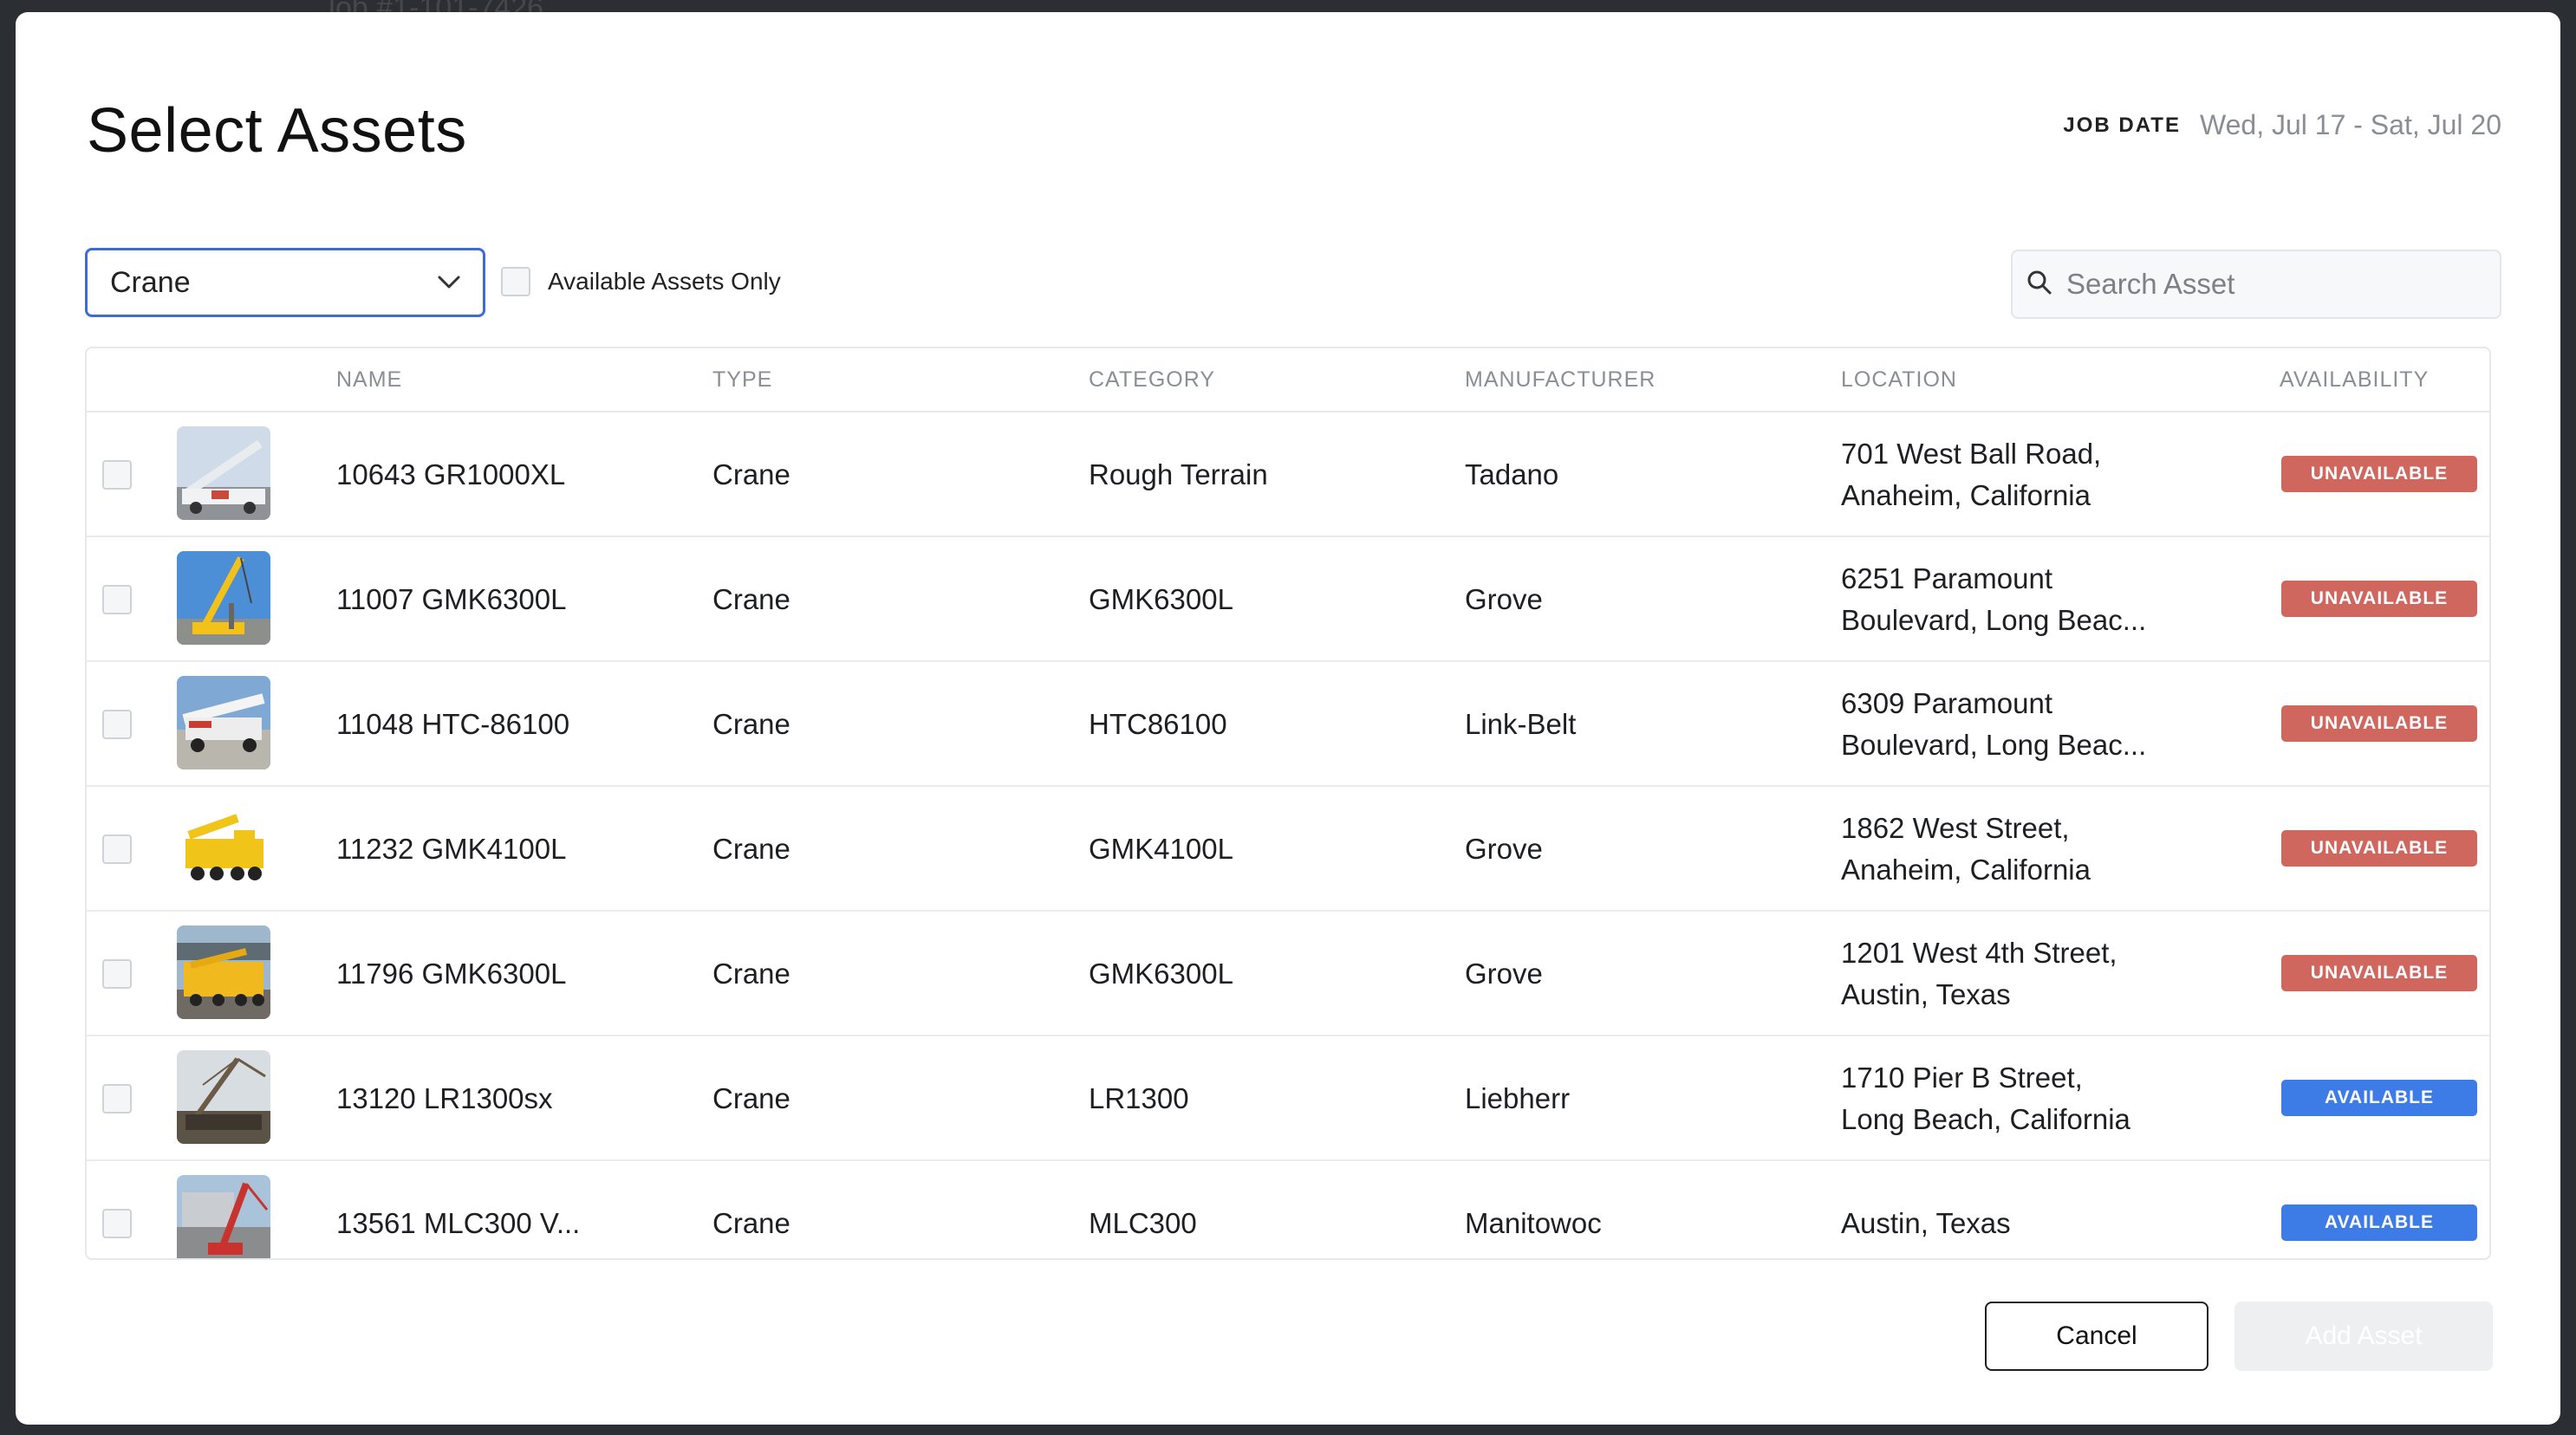 The image size is (2576, 1435). I want to click on asset-location: 1201 West 4th Street, Austin, Texas, so click(1979, 974).